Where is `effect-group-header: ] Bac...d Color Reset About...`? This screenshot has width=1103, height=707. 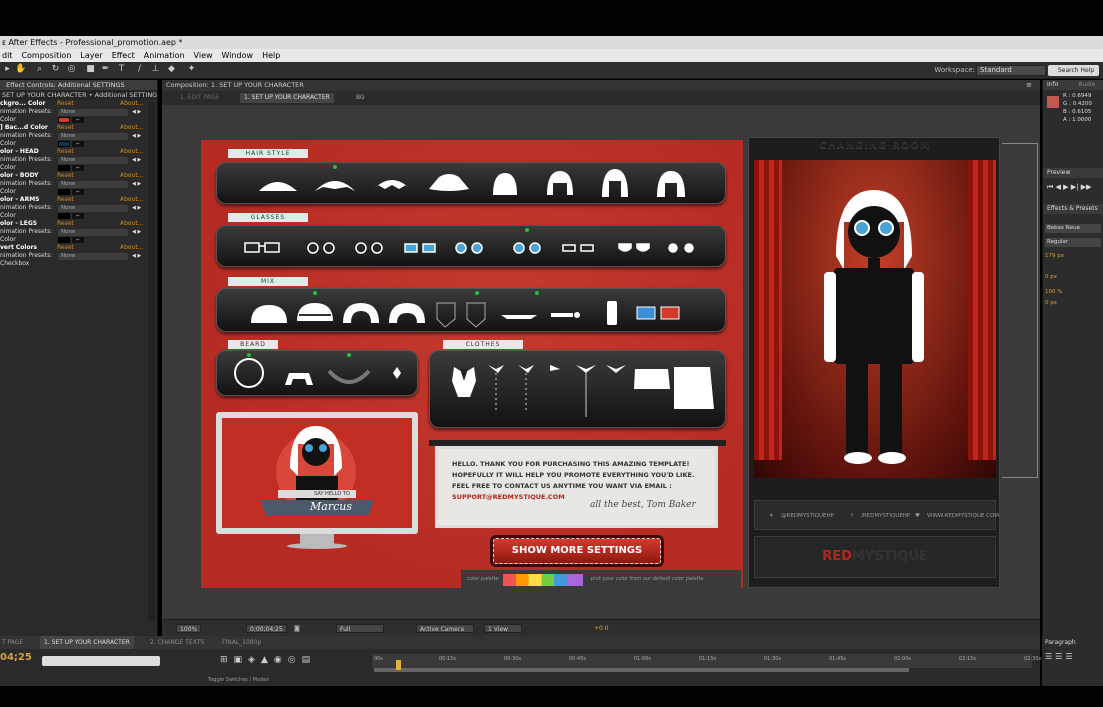 effect-group-header: ] Bac...d Color Reset About... is located at coordinates (78, 128).